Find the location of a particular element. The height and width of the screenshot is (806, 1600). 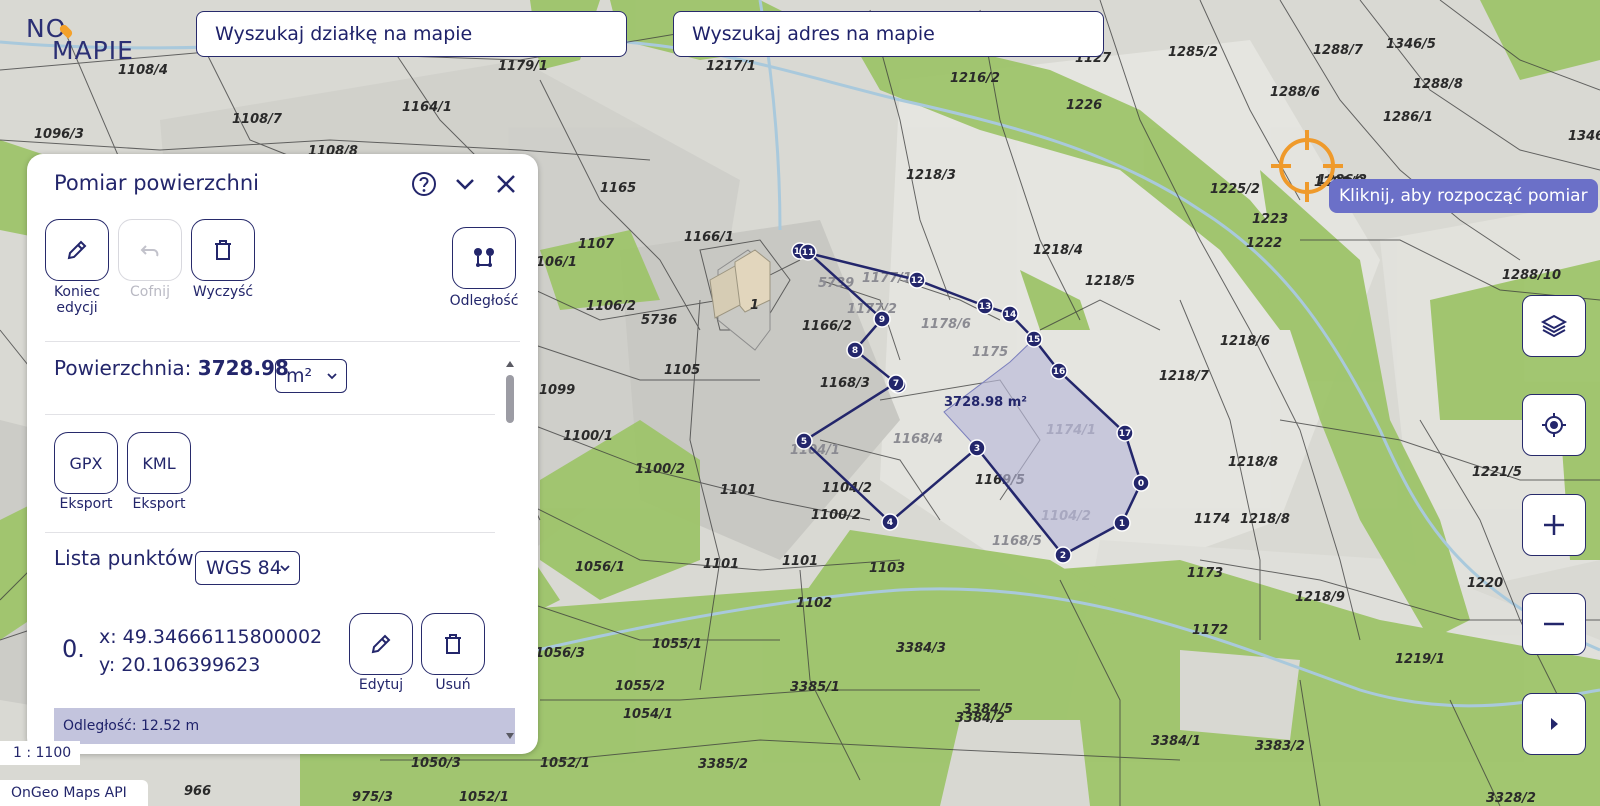

clear-button is located at coordinates (223, 250).